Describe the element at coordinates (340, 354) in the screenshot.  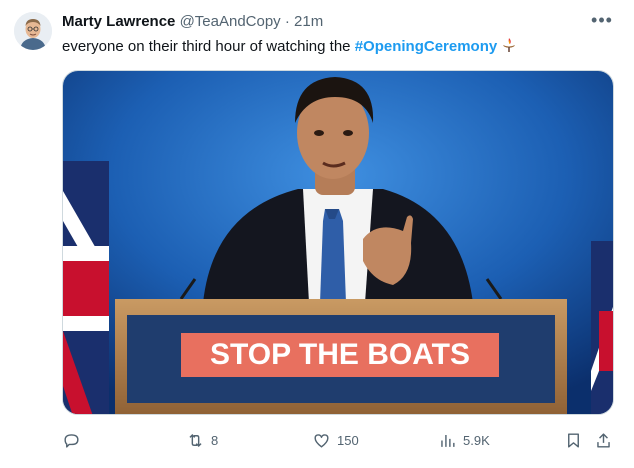
I see `podium-sign-text: STOP THE BOATS` at that location.